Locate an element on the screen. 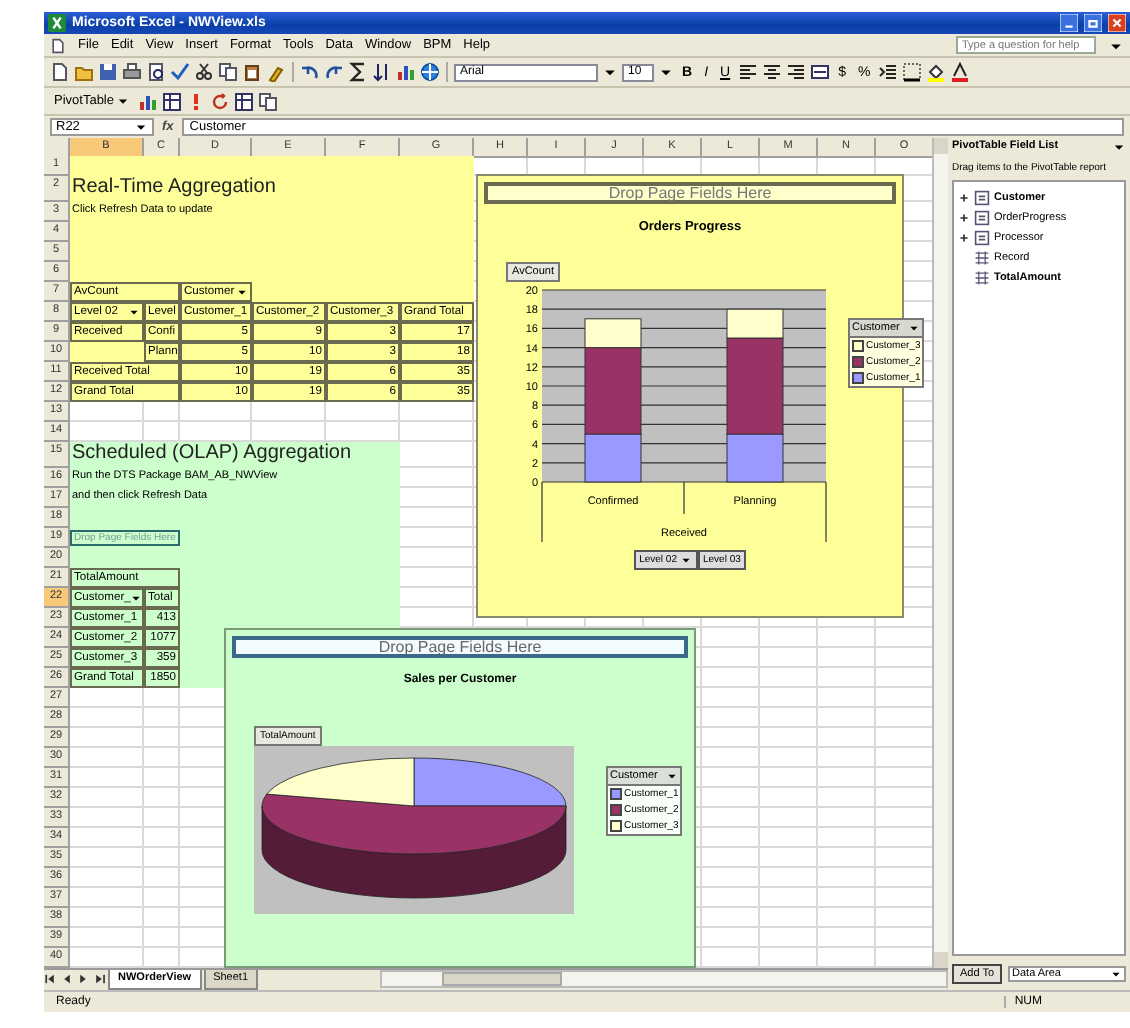  checkmark-icon is located at coordinates (180, 72).